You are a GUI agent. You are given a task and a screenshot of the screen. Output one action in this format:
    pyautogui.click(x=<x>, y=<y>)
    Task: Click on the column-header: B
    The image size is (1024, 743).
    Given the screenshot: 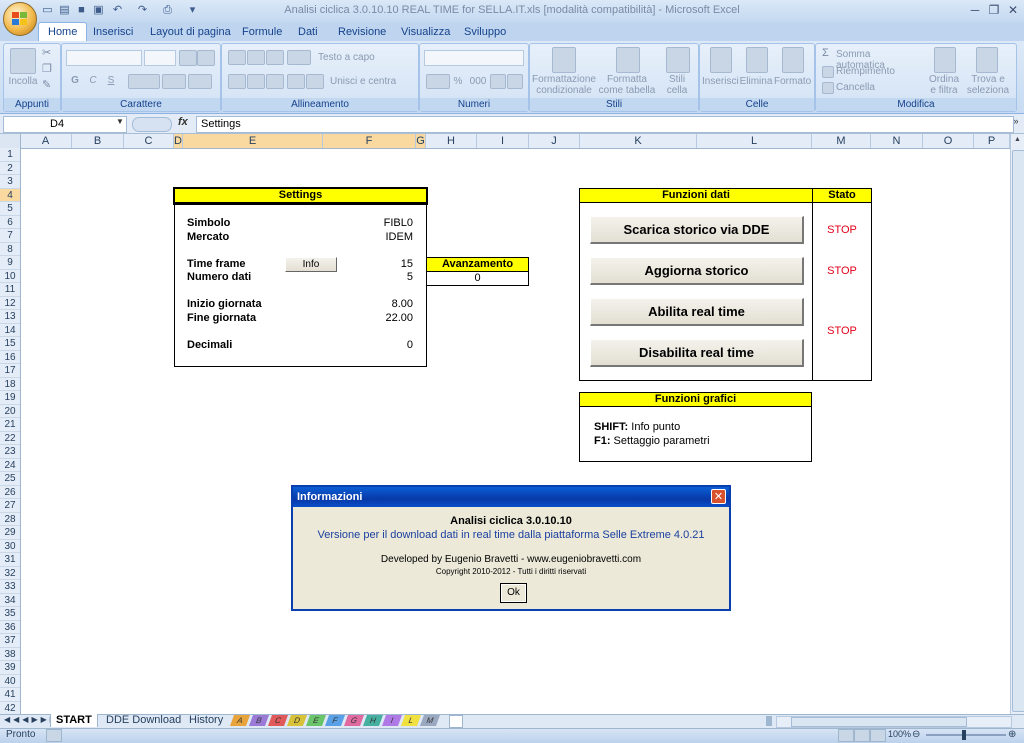 What is the action you would take?
    pyautogui.click(x=98, y=141)
    